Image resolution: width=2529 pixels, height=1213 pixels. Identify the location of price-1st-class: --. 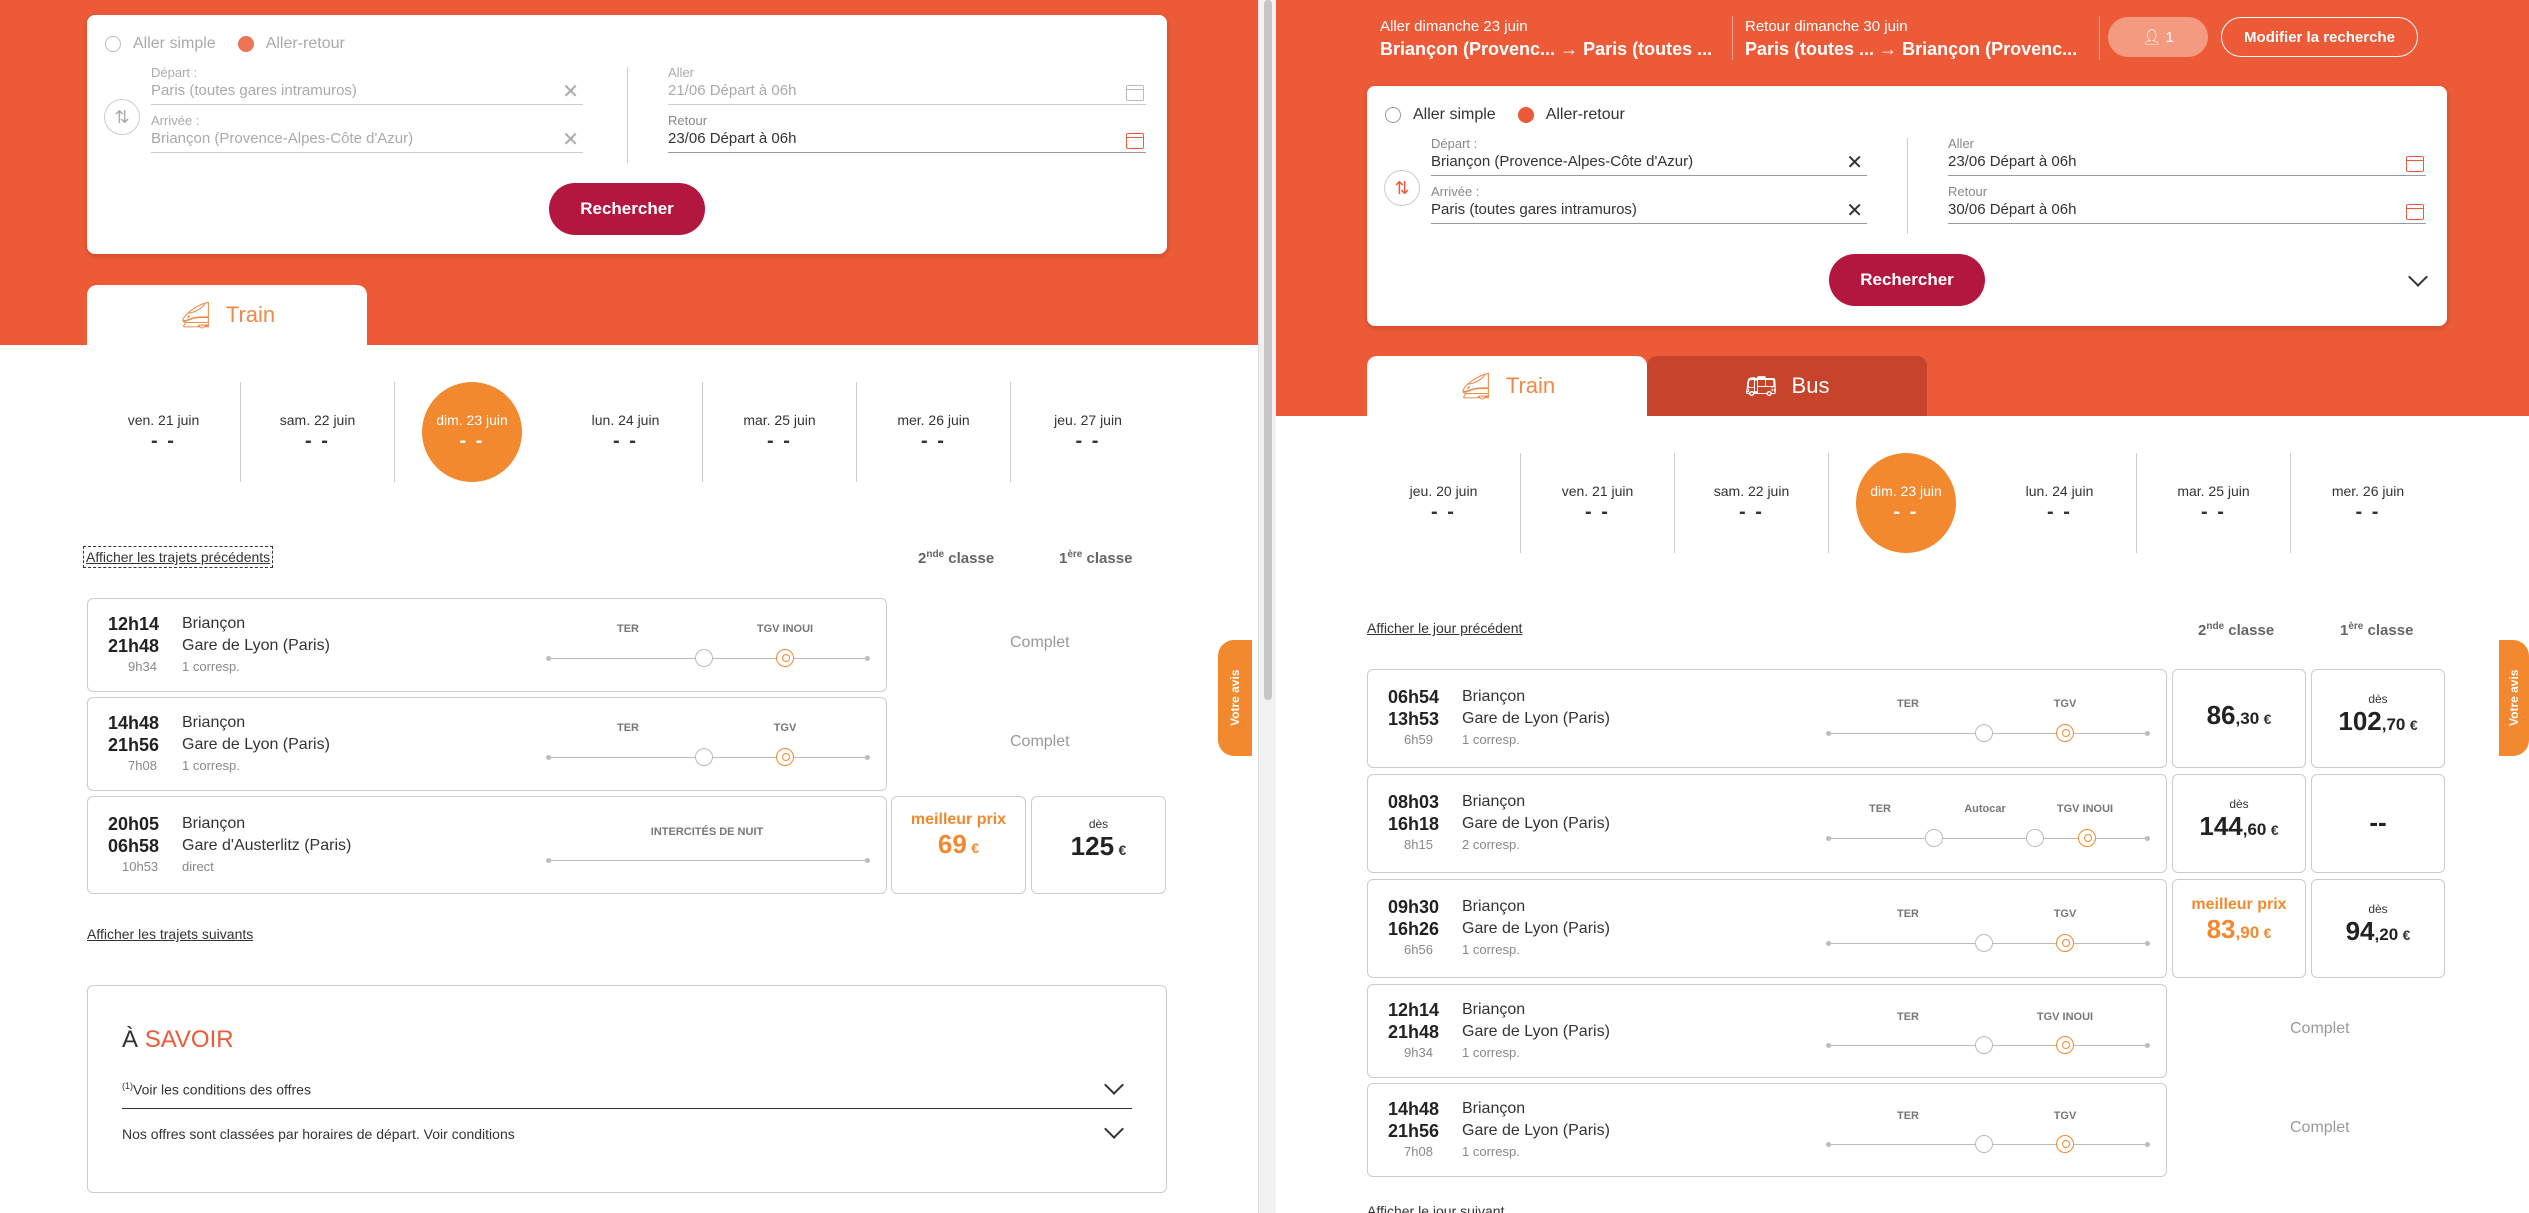
(2378, 823).